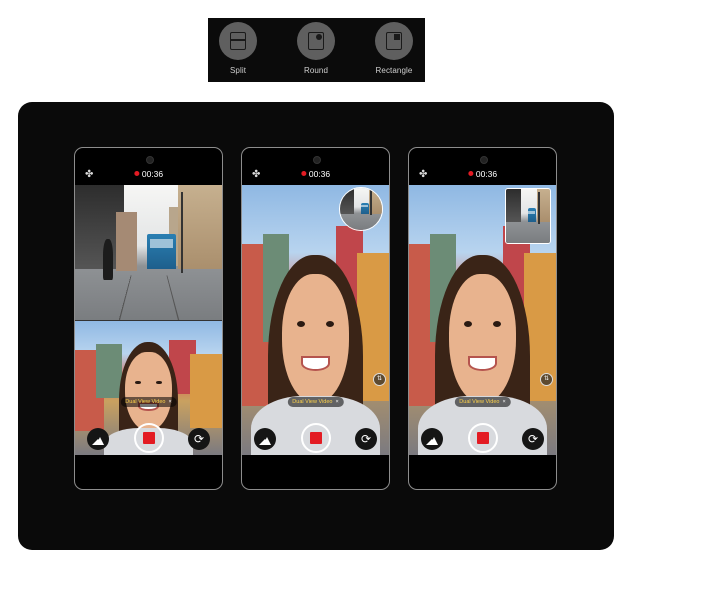 This screenshot has height=608, width=716. I want to click on rectangle-layout-button, so click(394, 41).